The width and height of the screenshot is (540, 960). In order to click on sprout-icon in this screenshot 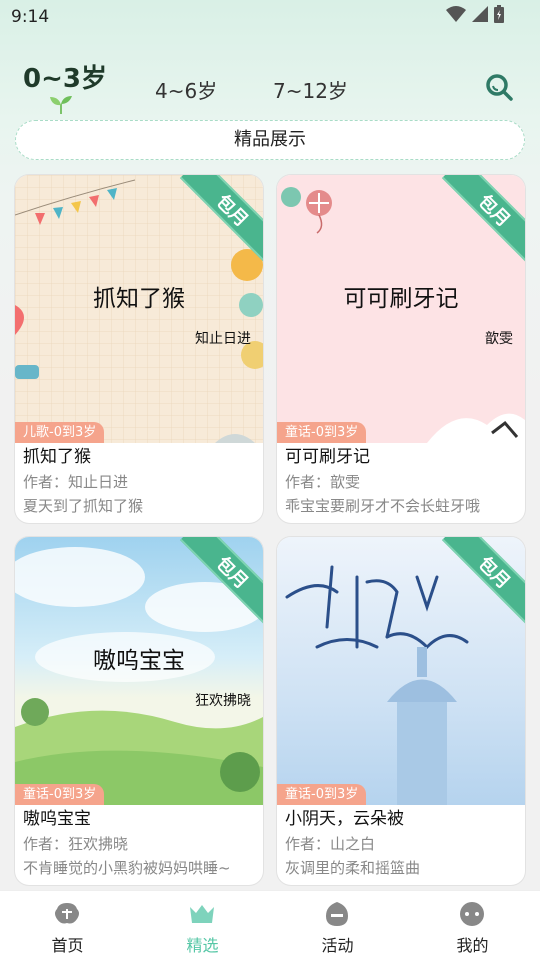, I will do `click(61, 105)`.